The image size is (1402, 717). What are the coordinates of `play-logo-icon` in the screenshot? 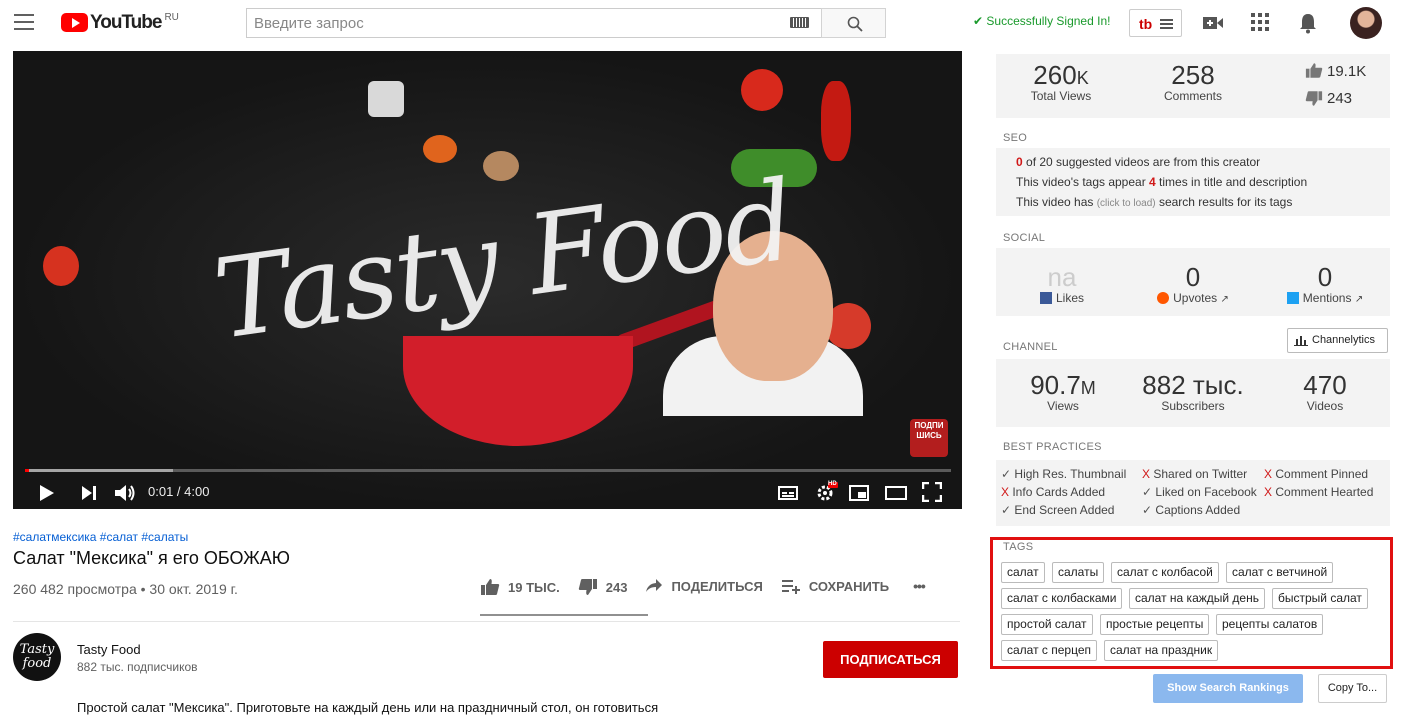 It's located at (74, 22).